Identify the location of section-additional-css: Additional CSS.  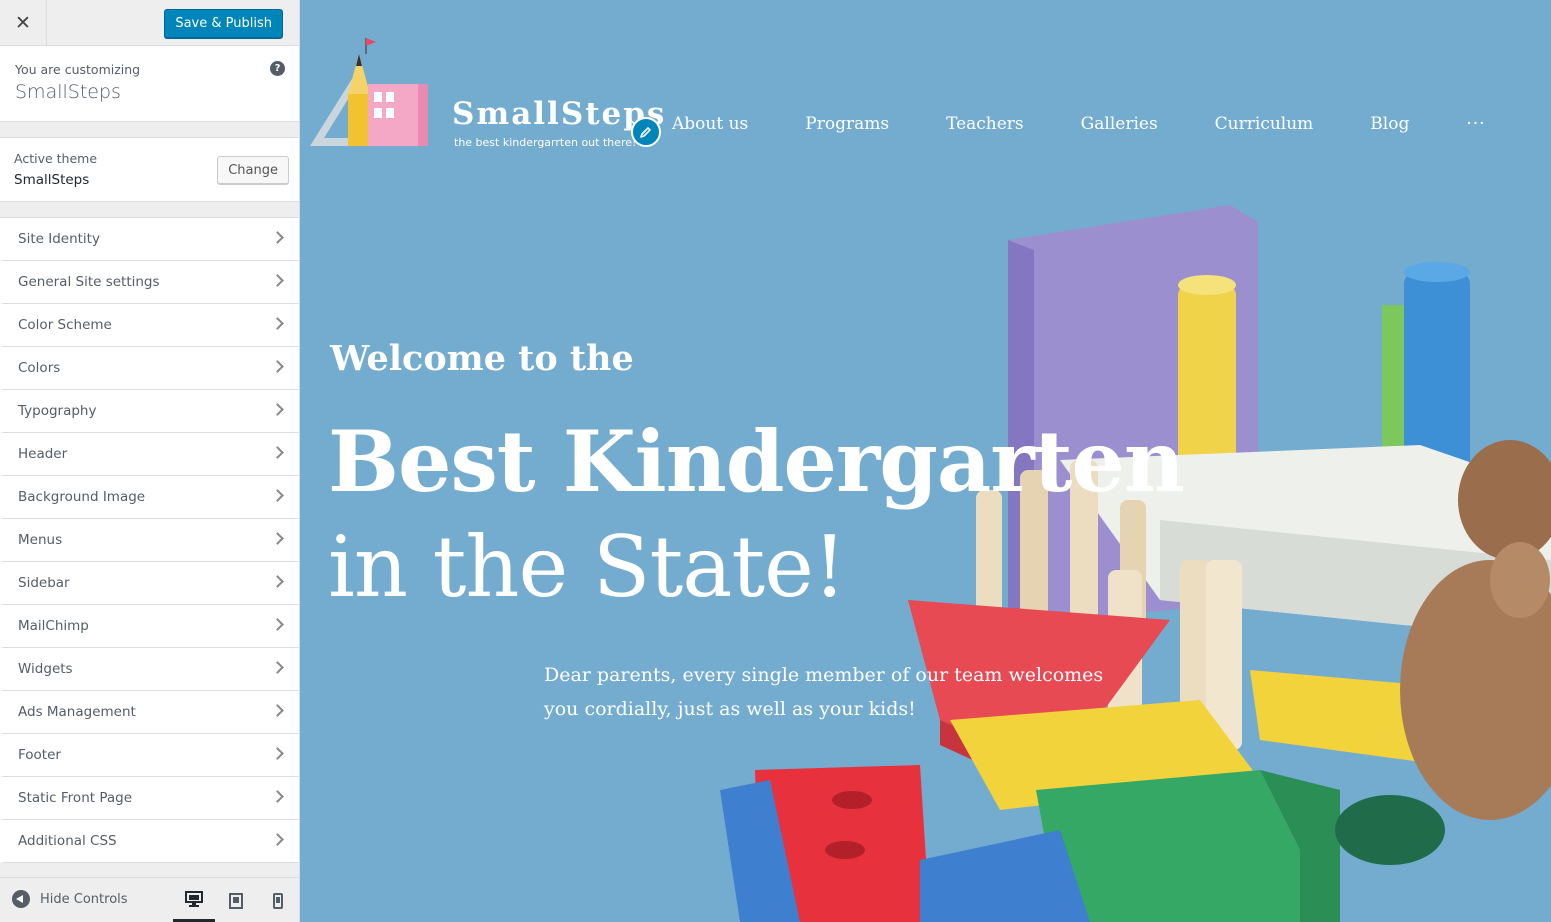
(149, 841).